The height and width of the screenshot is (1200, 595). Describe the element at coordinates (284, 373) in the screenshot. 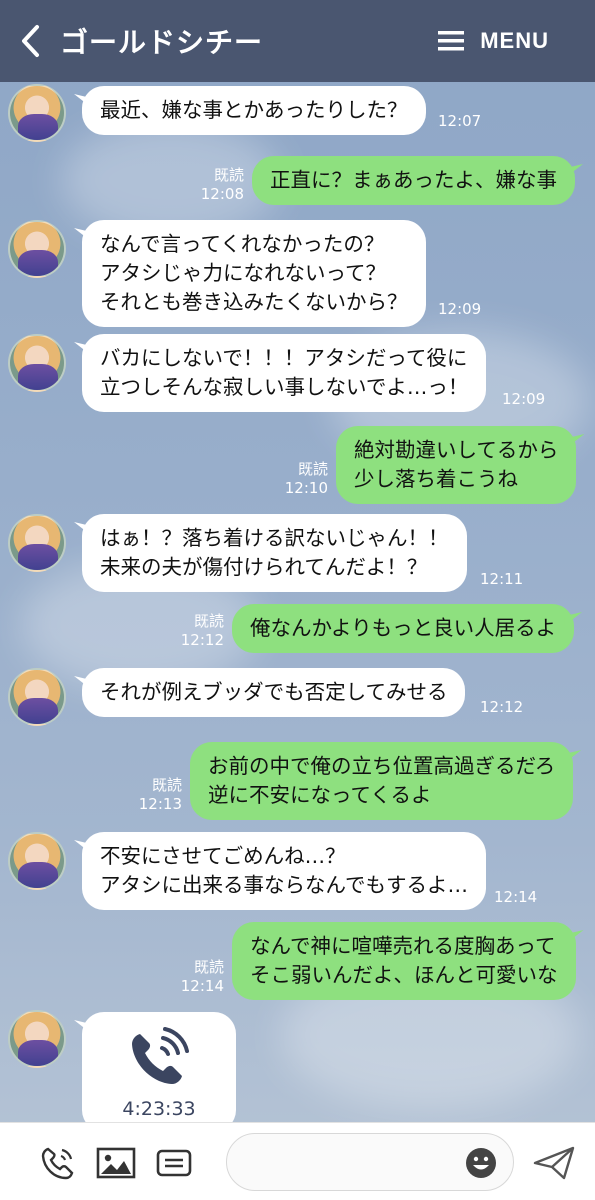

I see `incoming-message: バカにしないで！！！アタシだって役に 立つしそんな寂しい事しないでよ…っ！` at that location.